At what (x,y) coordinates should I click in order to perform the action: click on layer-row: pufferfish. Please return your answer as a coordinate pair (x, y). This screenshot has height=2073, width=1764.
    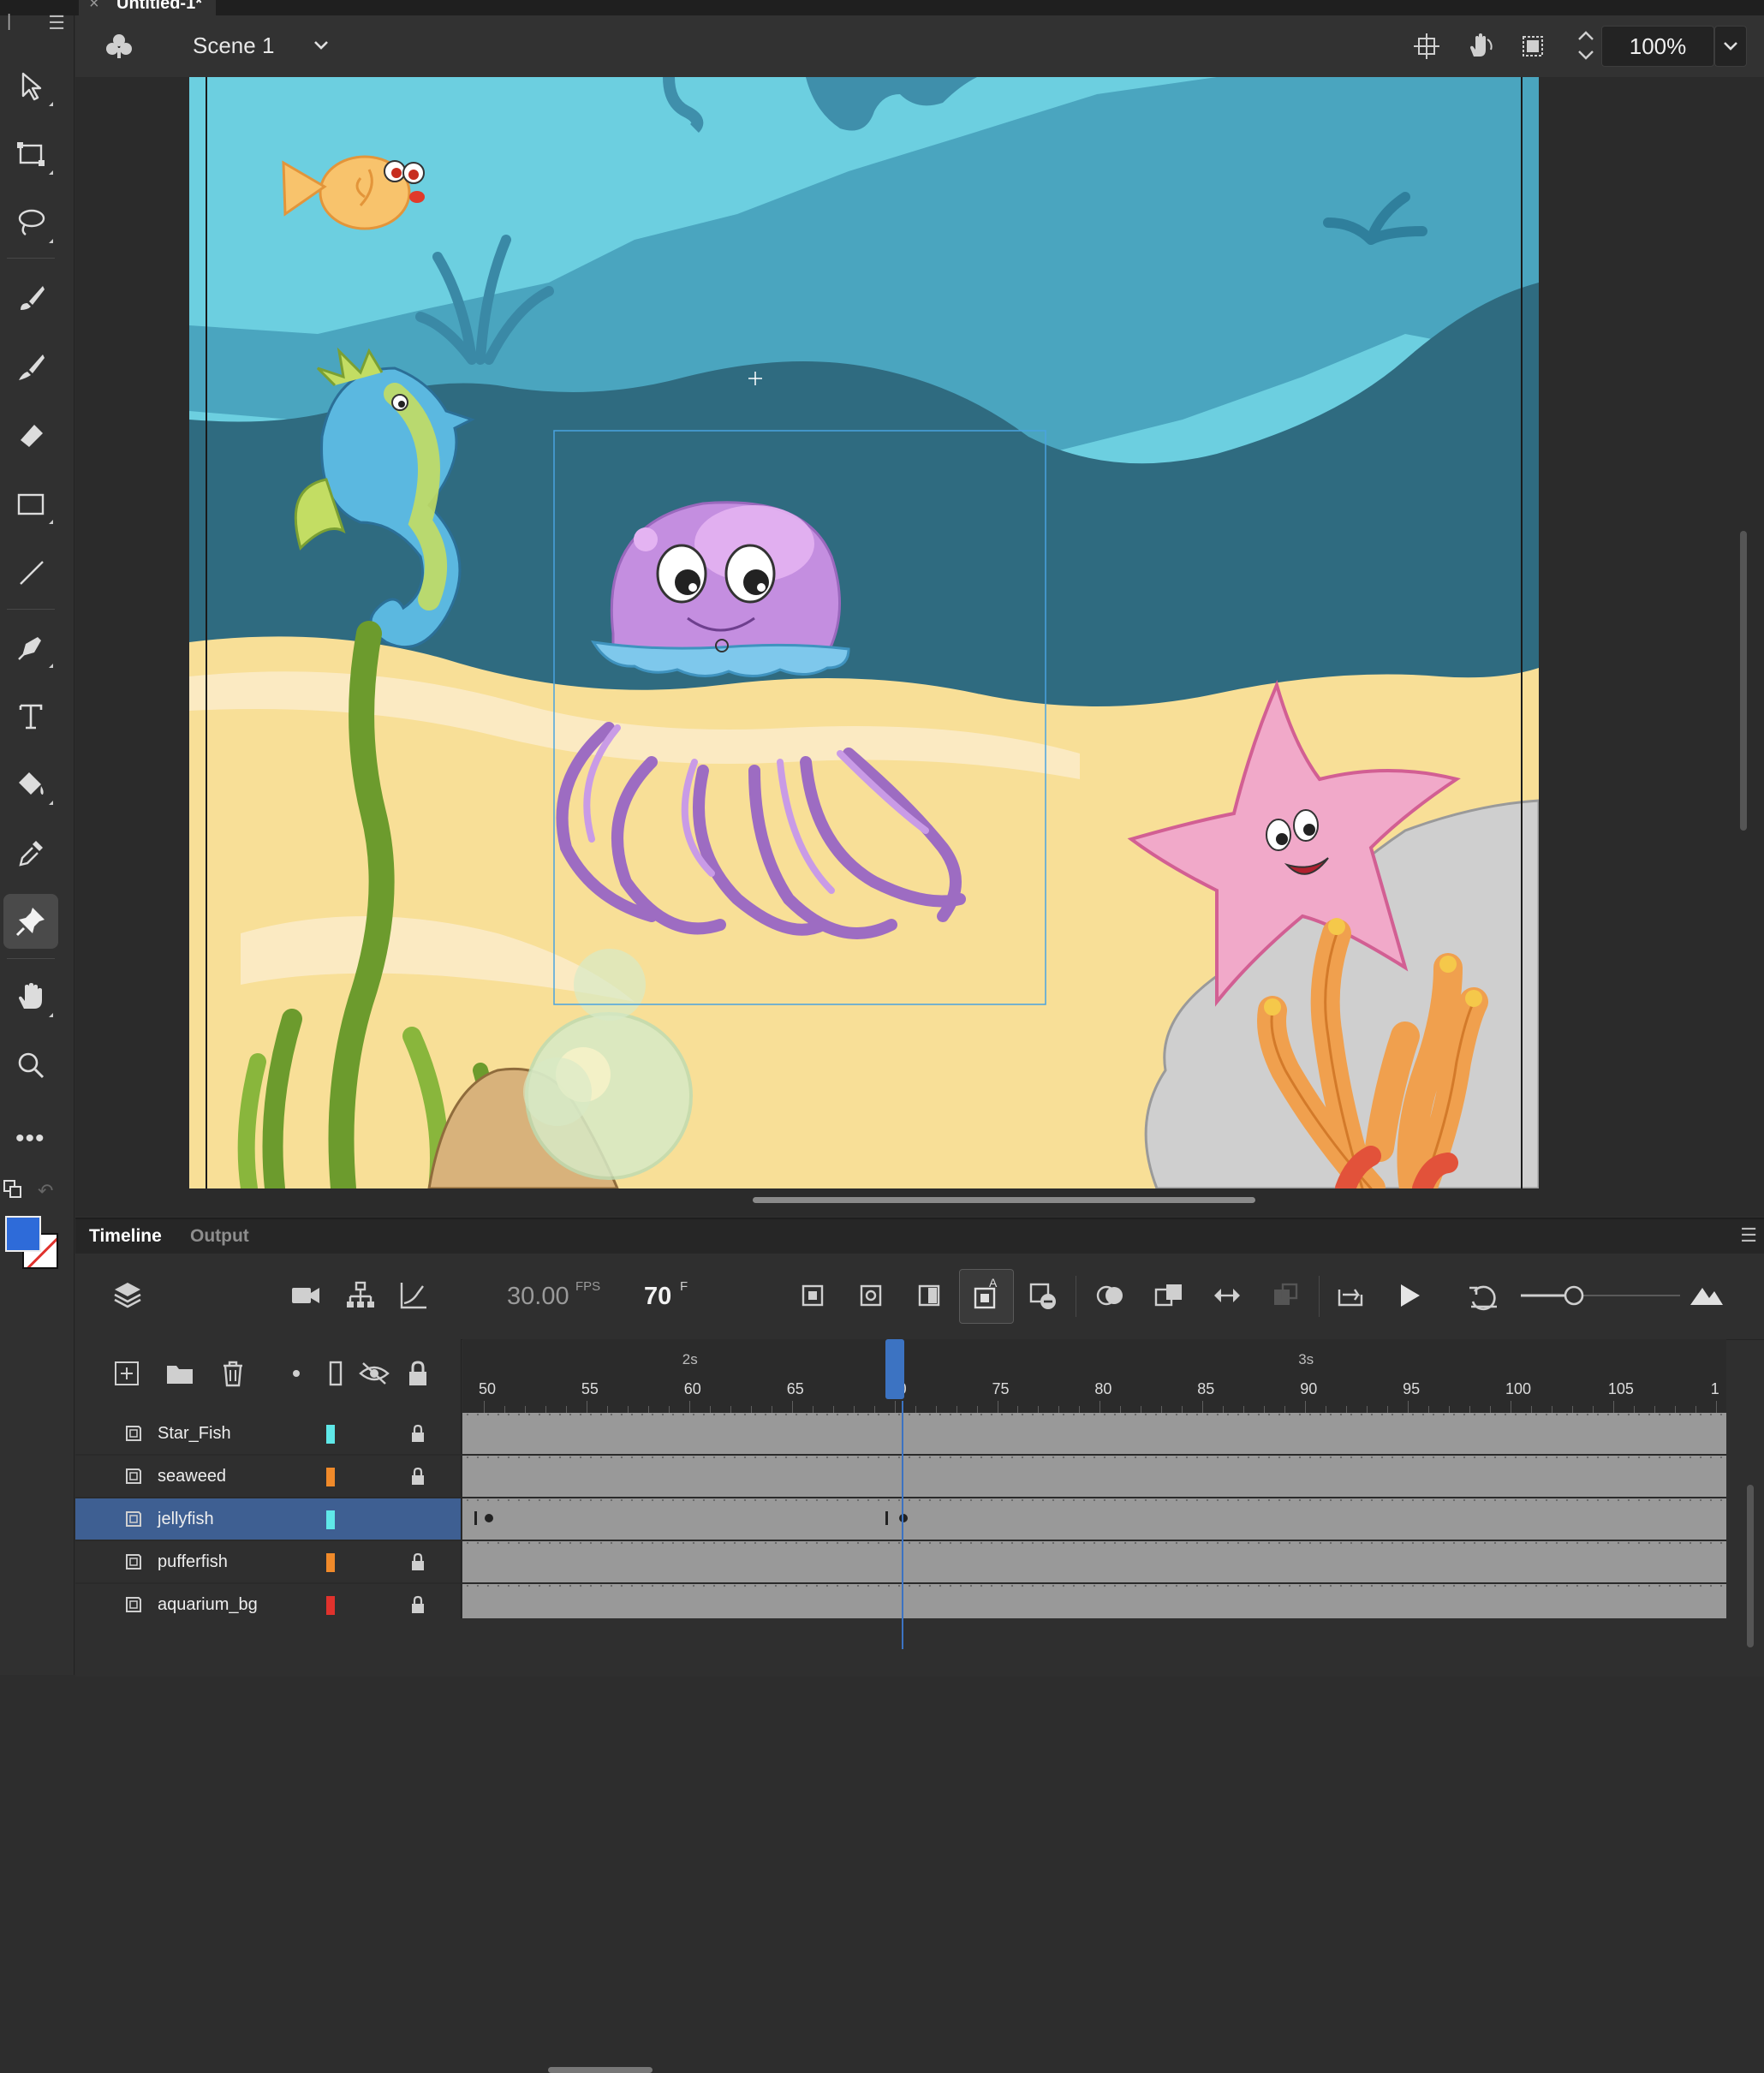
    Looking at the image, I should click on (900, 1562).